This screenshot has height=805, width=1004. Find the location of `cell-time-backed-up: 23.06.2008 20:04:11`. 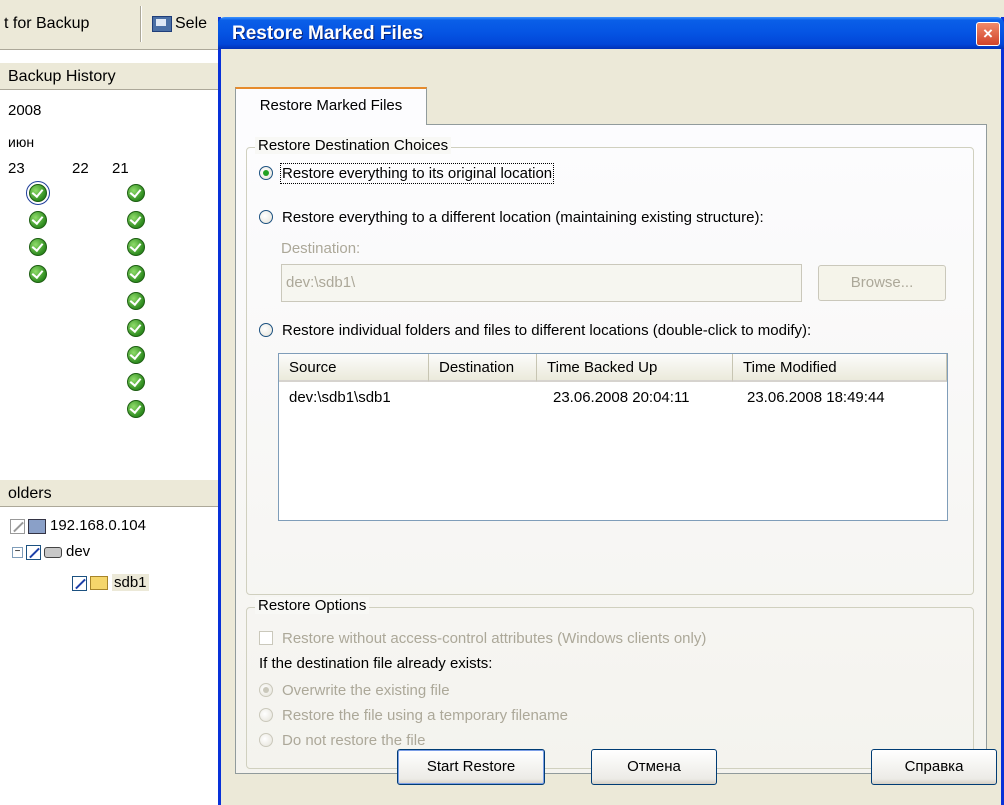

cell-time-backed-up: 23.06.2008 20:04:11 is located at coordinates (621, 397).